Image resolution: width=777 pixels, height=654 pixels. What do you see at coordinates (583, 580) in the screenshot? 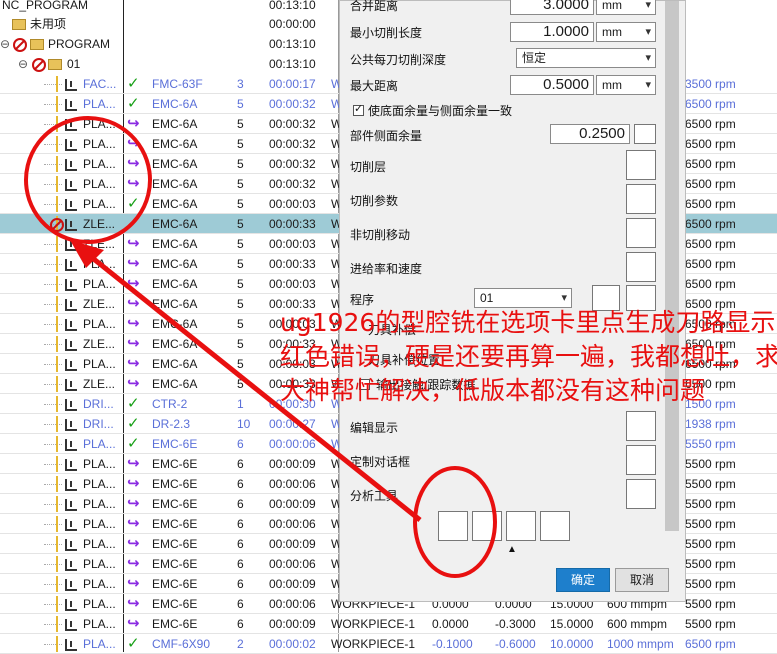
I see `ok-button: 确定` at bounding box center [583, 580].